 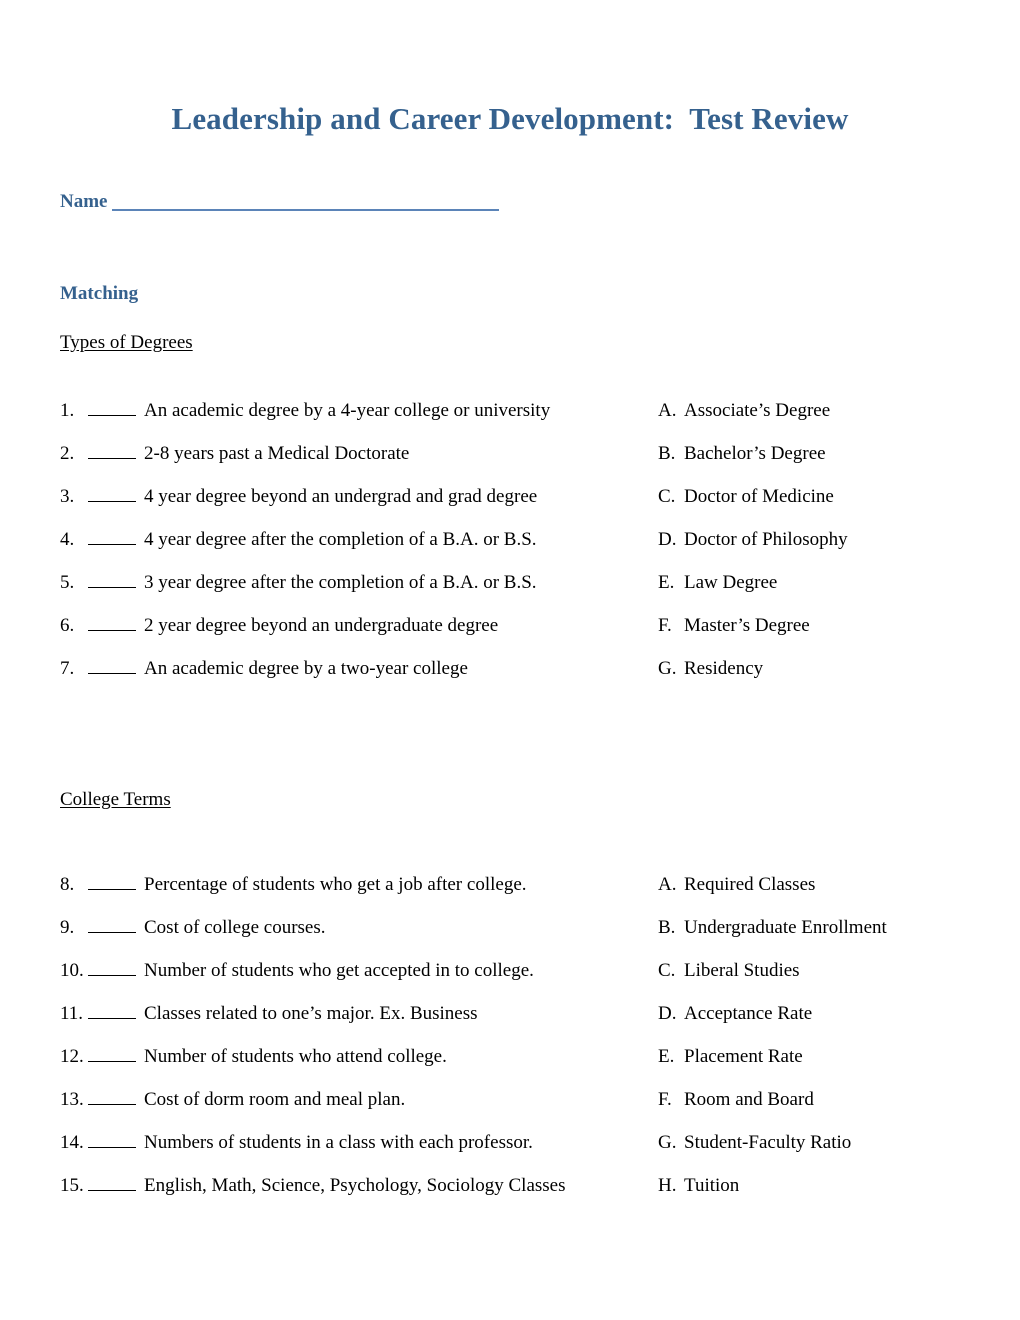 What do you see at coordinates (67, 539) in the screenshot?
I see `question-number: 4.` at bounding box center [67, 539].